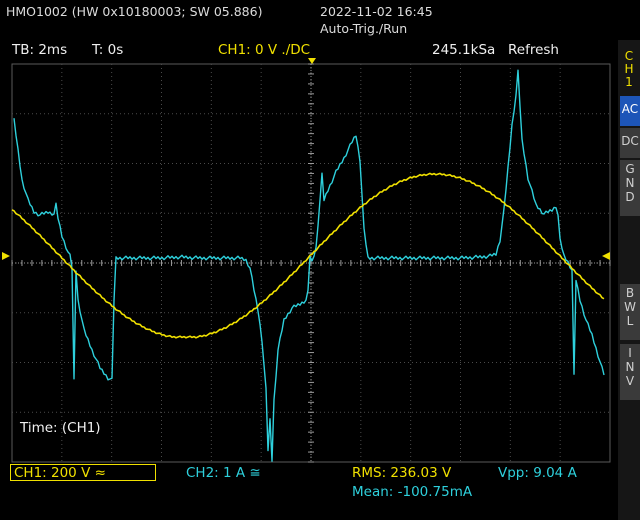 This screenshot has height=520, width=640. I want to click on time-reference-label: Time: (CH1), so click(60, 428).